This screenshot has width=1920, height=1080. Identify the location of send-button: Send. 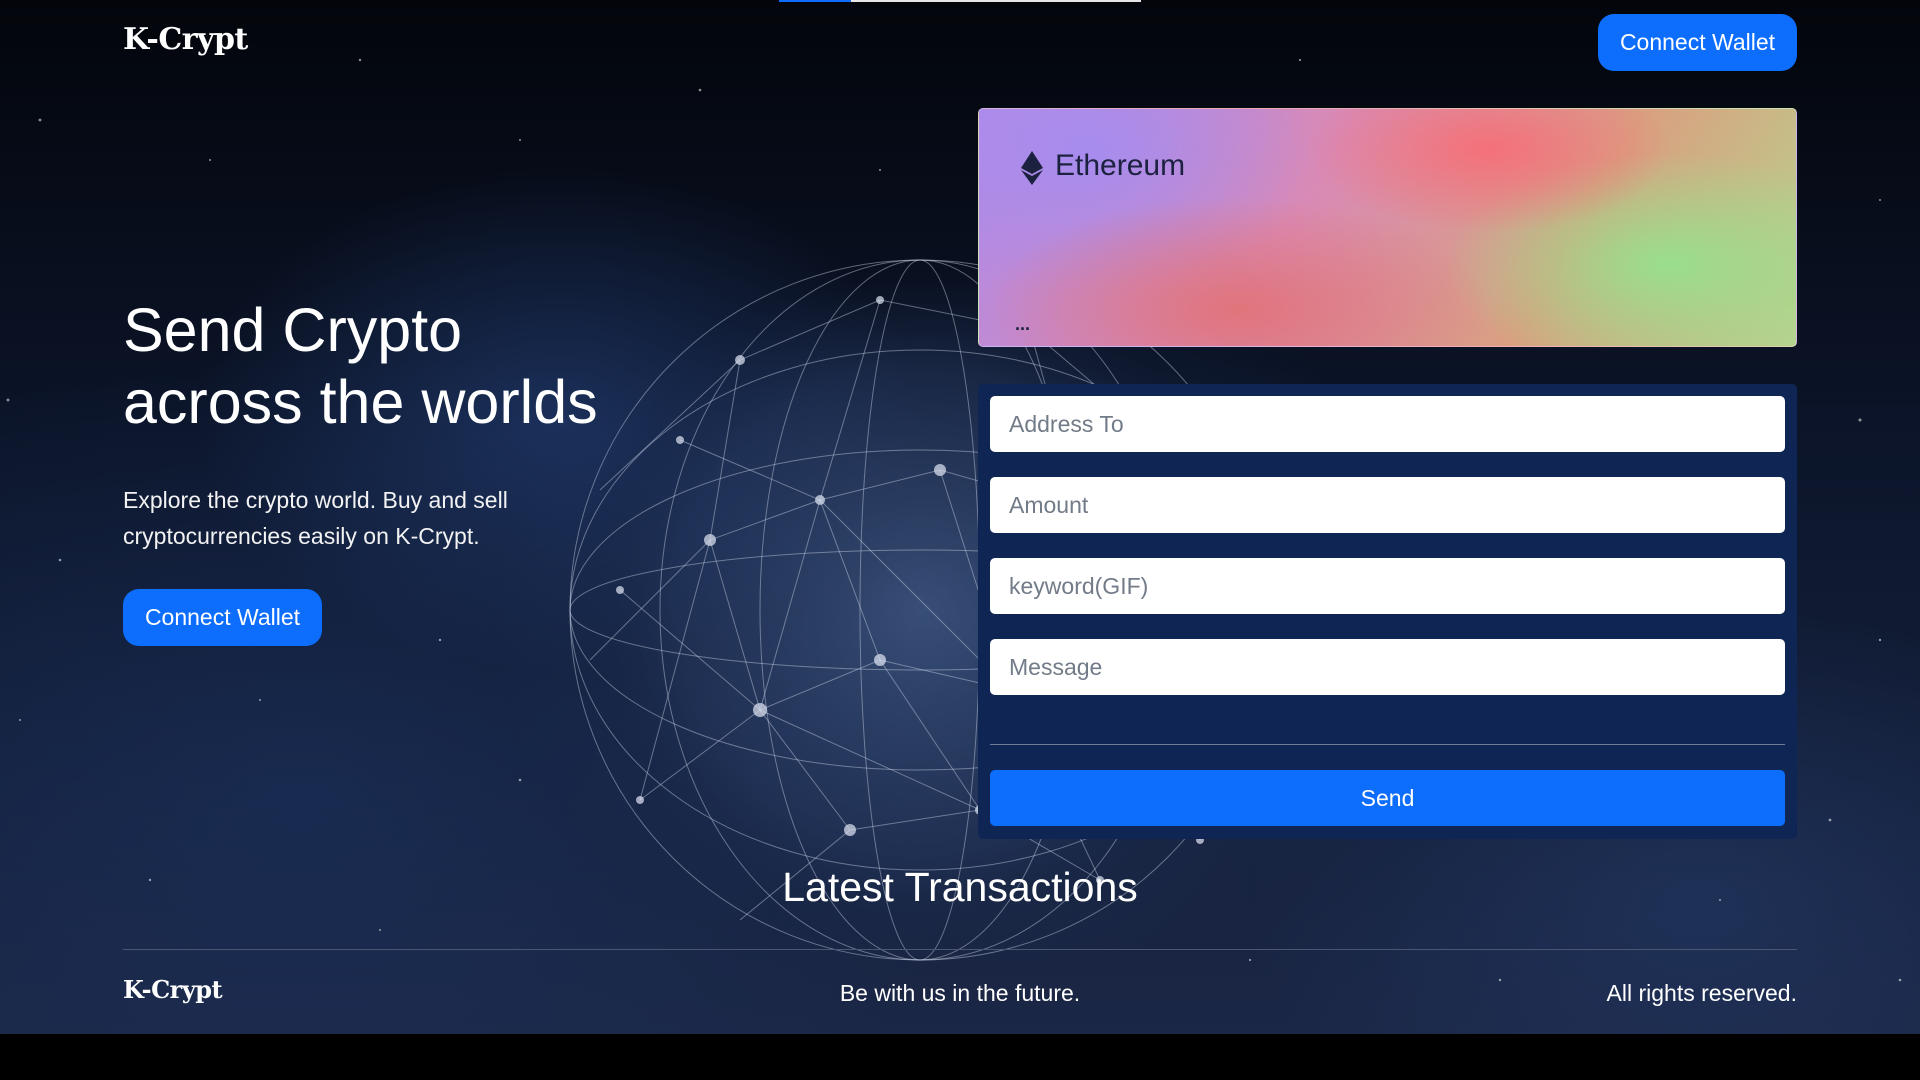
(1387, 798).